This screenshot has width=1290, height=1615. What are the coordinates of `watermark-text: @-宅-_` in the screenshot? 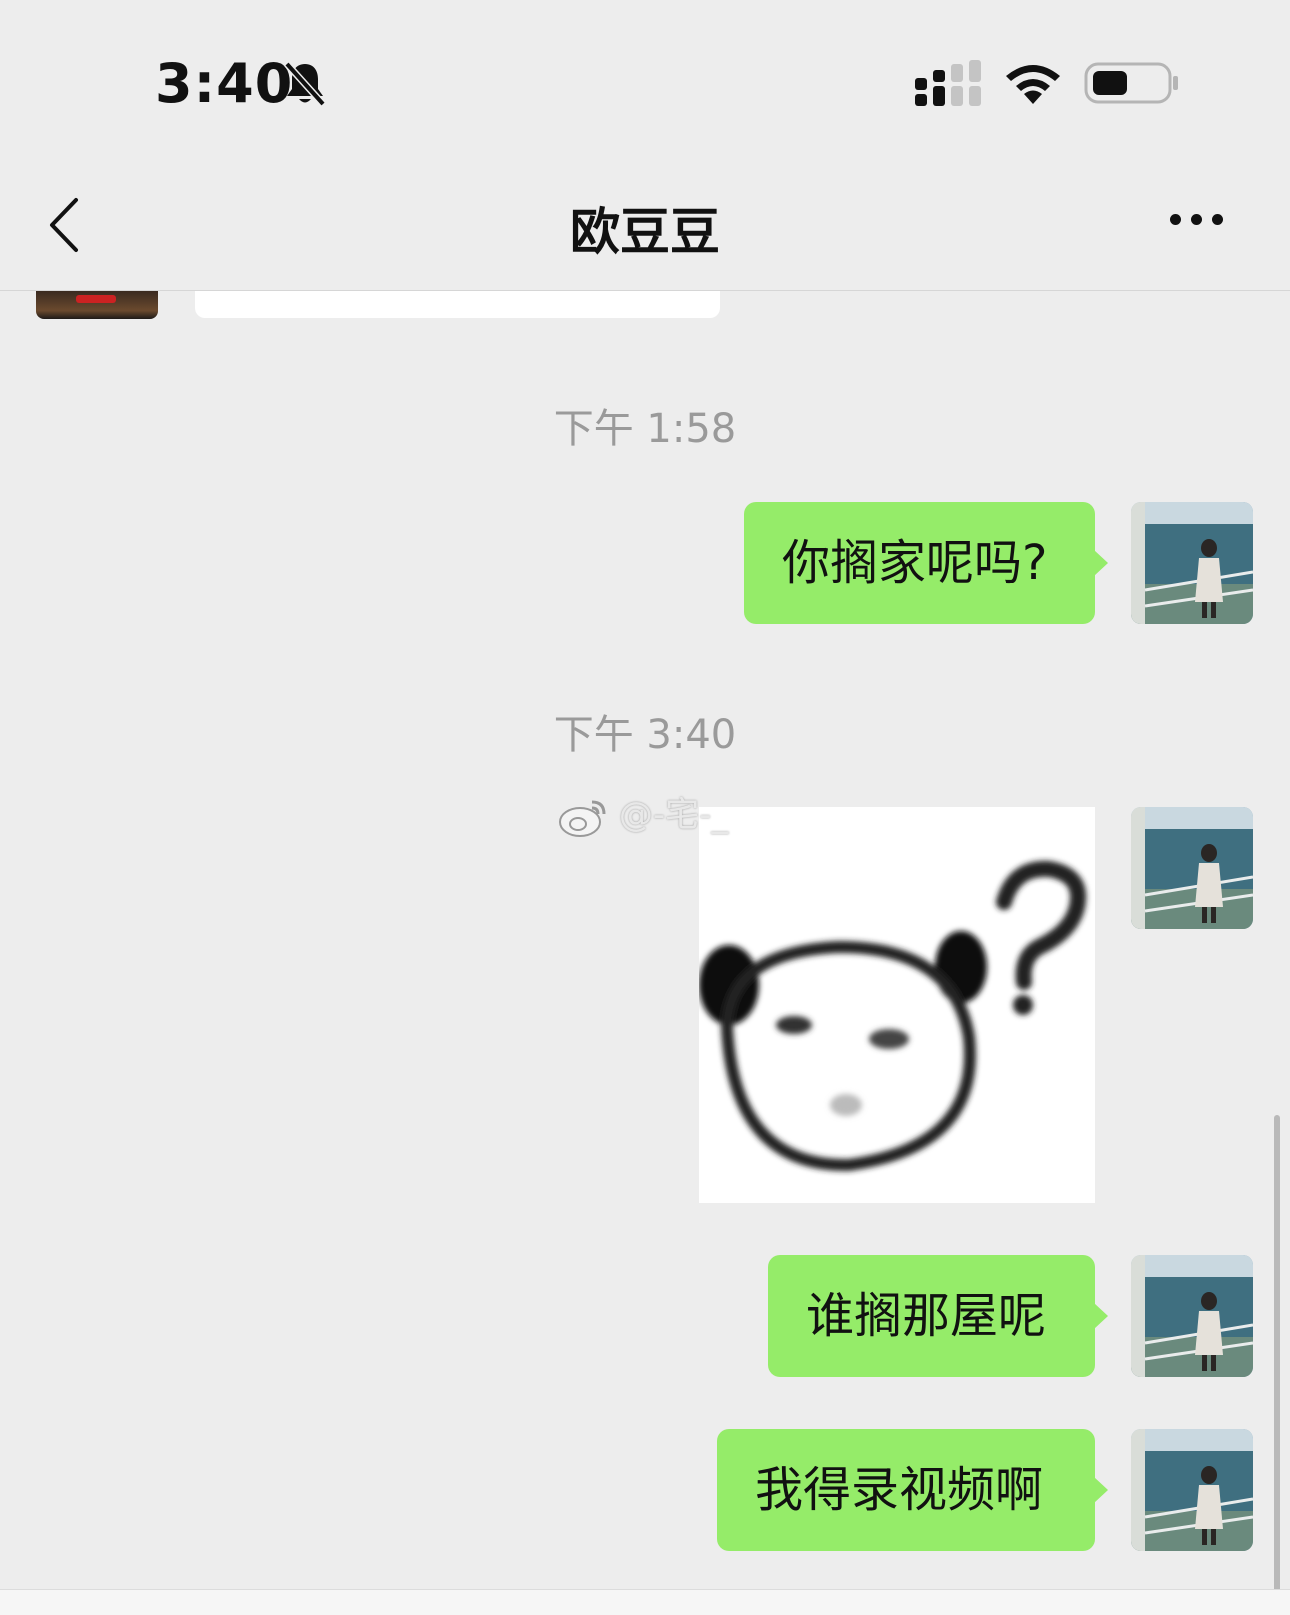 It's located at (673, 815).